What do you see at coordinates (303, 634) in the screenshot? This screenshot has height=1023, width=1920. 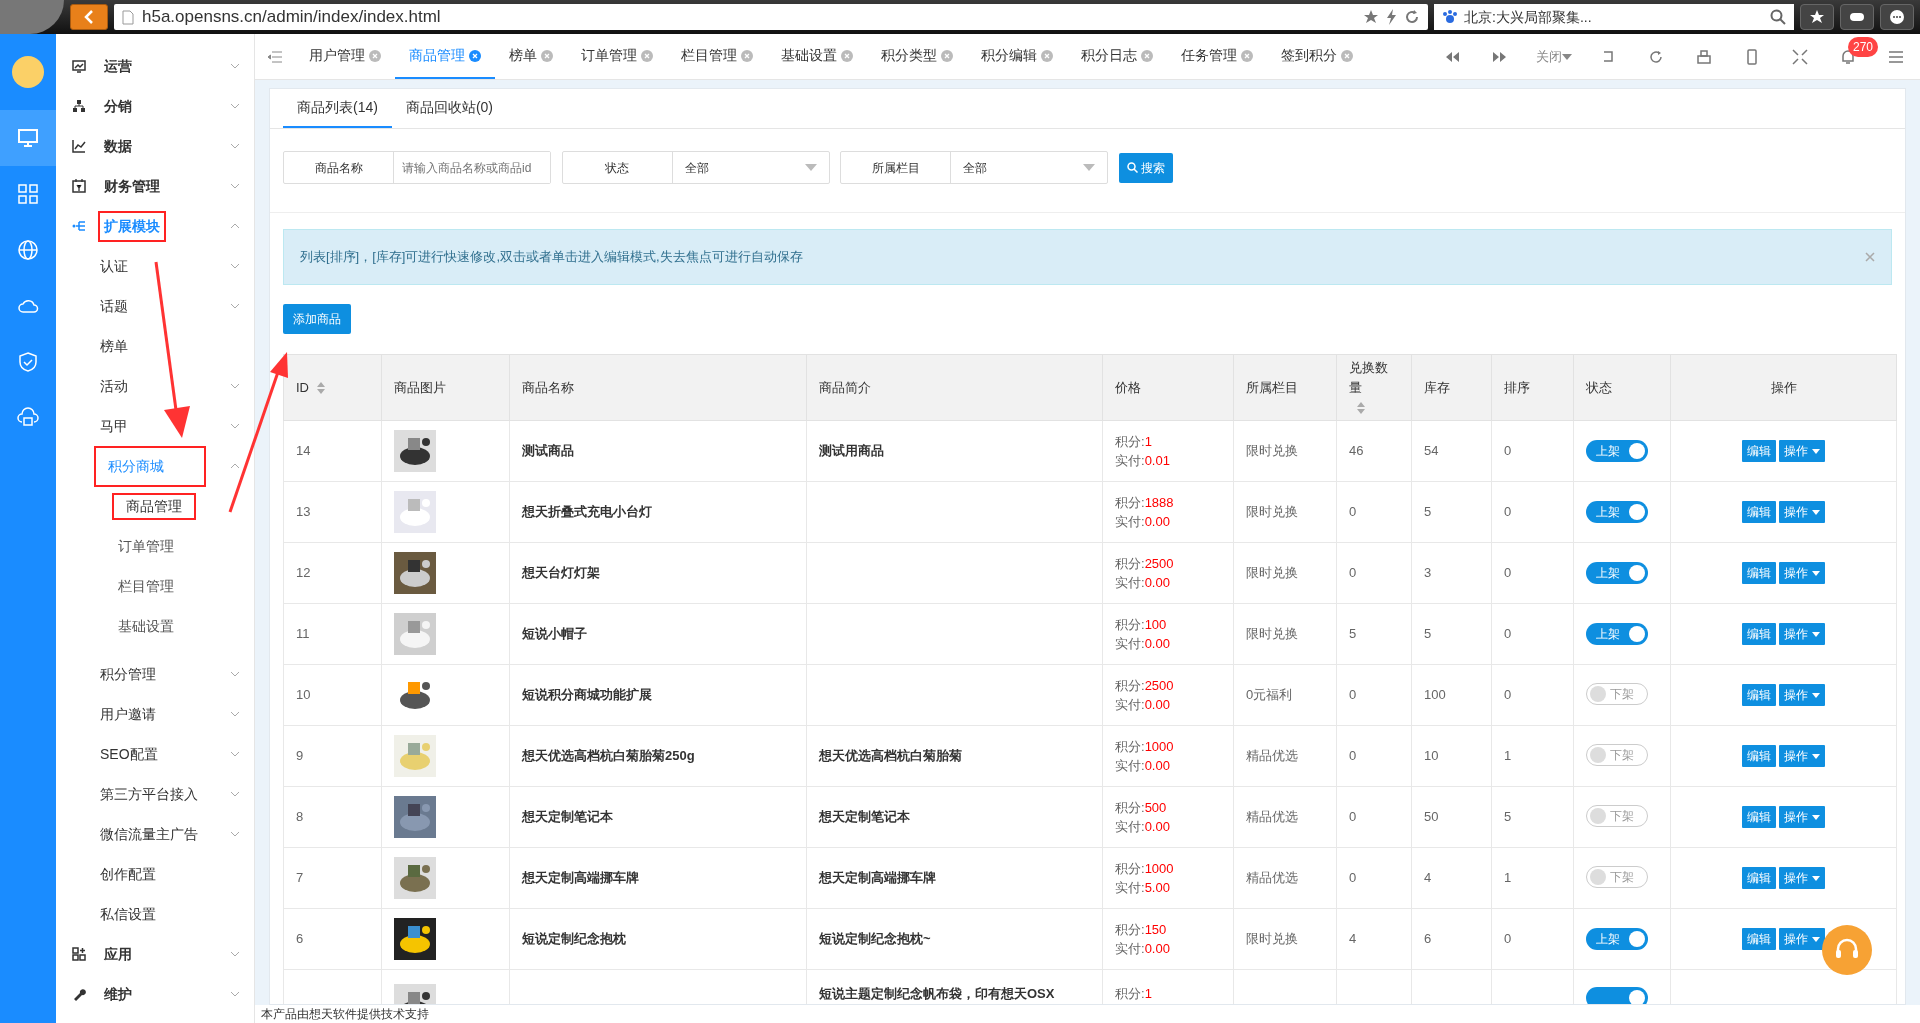 I see `id-cell: 11` at bounding box center [303, 634].